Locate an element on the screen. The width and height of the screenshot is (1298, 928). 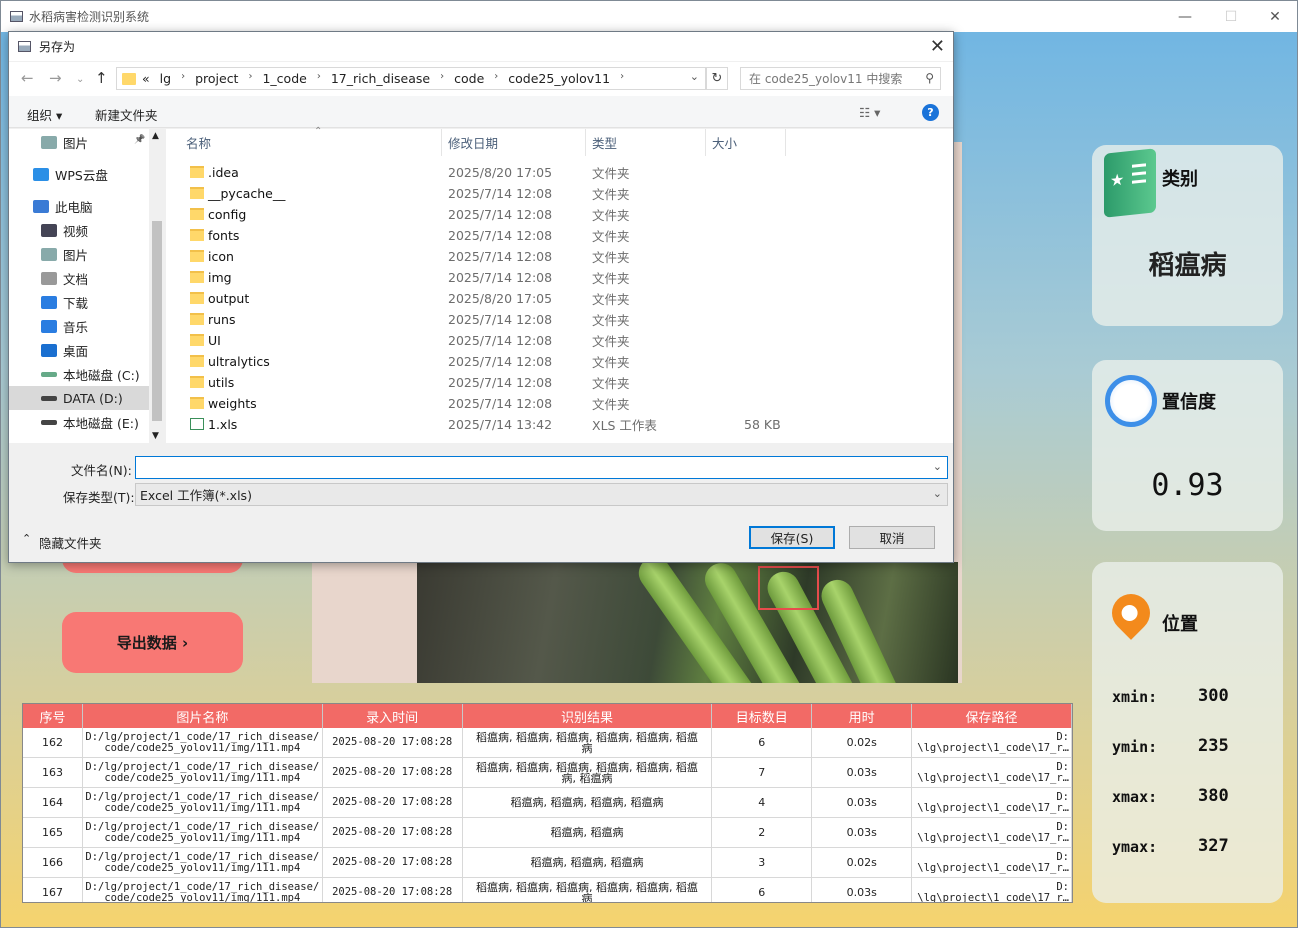
breadcrumb-item: 17_rich_disease is located at coordinates (380, 78).